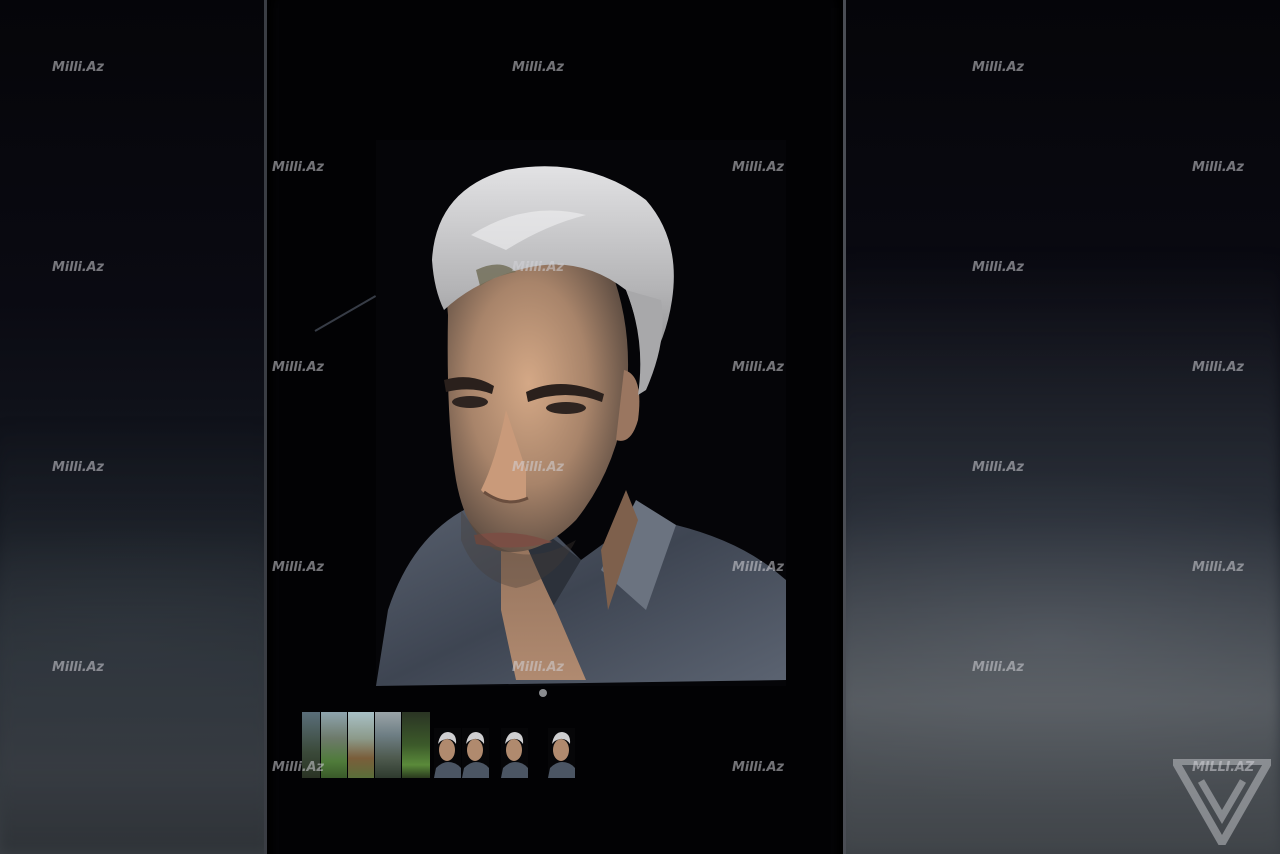  I want to click on corner-watermark: MILLI.AZ, so click(1223, 767).